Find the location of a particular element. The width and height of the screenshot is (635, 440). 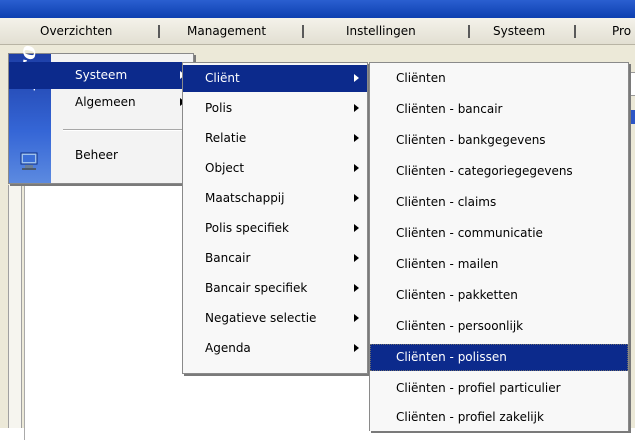

submenu-item-agenda: Agenda is located at coordinates (275, 348).